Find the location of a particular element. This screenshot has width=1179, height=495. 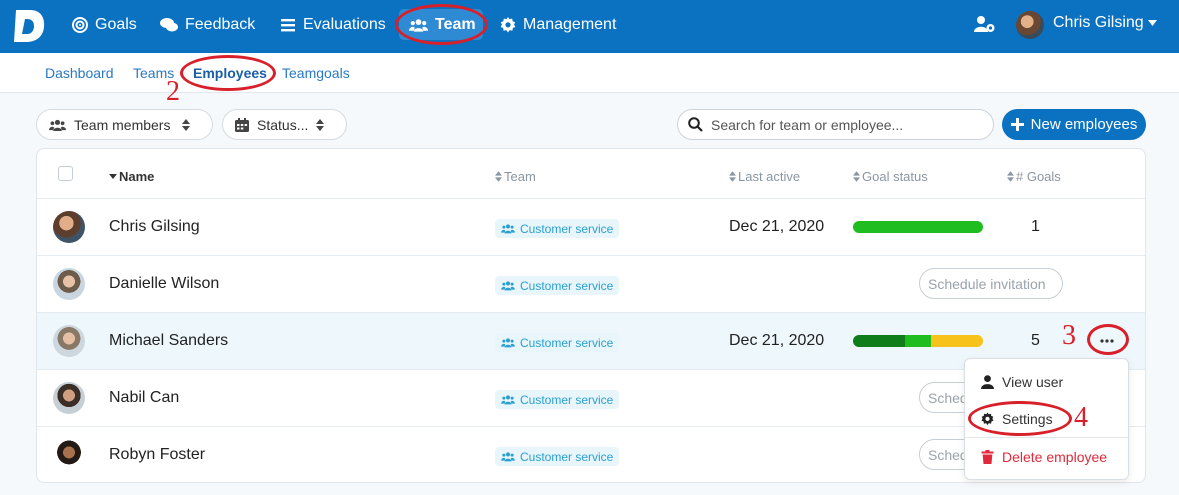

user-avatar is located at coordinates (1030, 25).